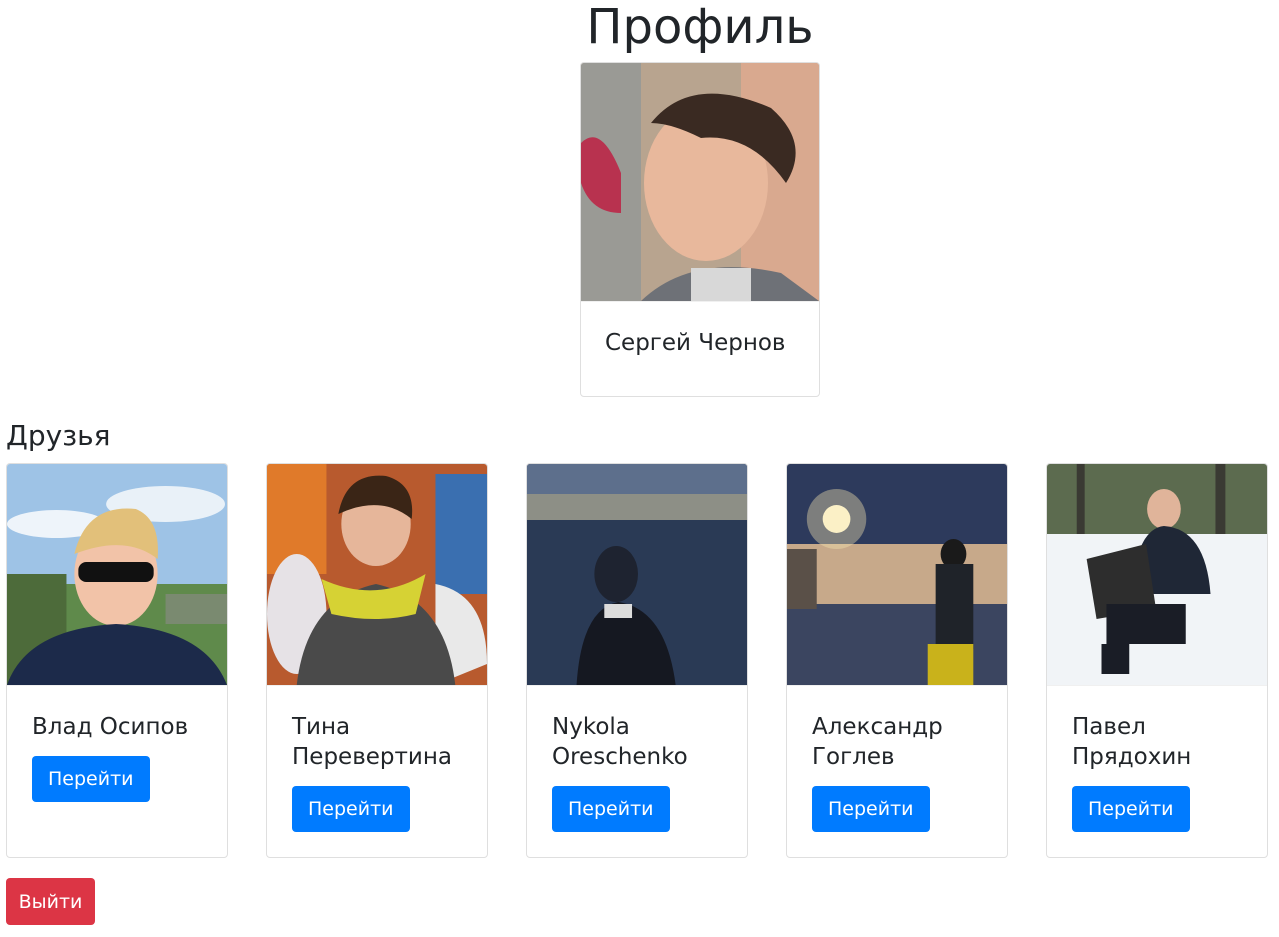 Image resolution: width=1279 pixels, height=937 pixels. I want to click on logout-button: Выйти, so click(50, 901).